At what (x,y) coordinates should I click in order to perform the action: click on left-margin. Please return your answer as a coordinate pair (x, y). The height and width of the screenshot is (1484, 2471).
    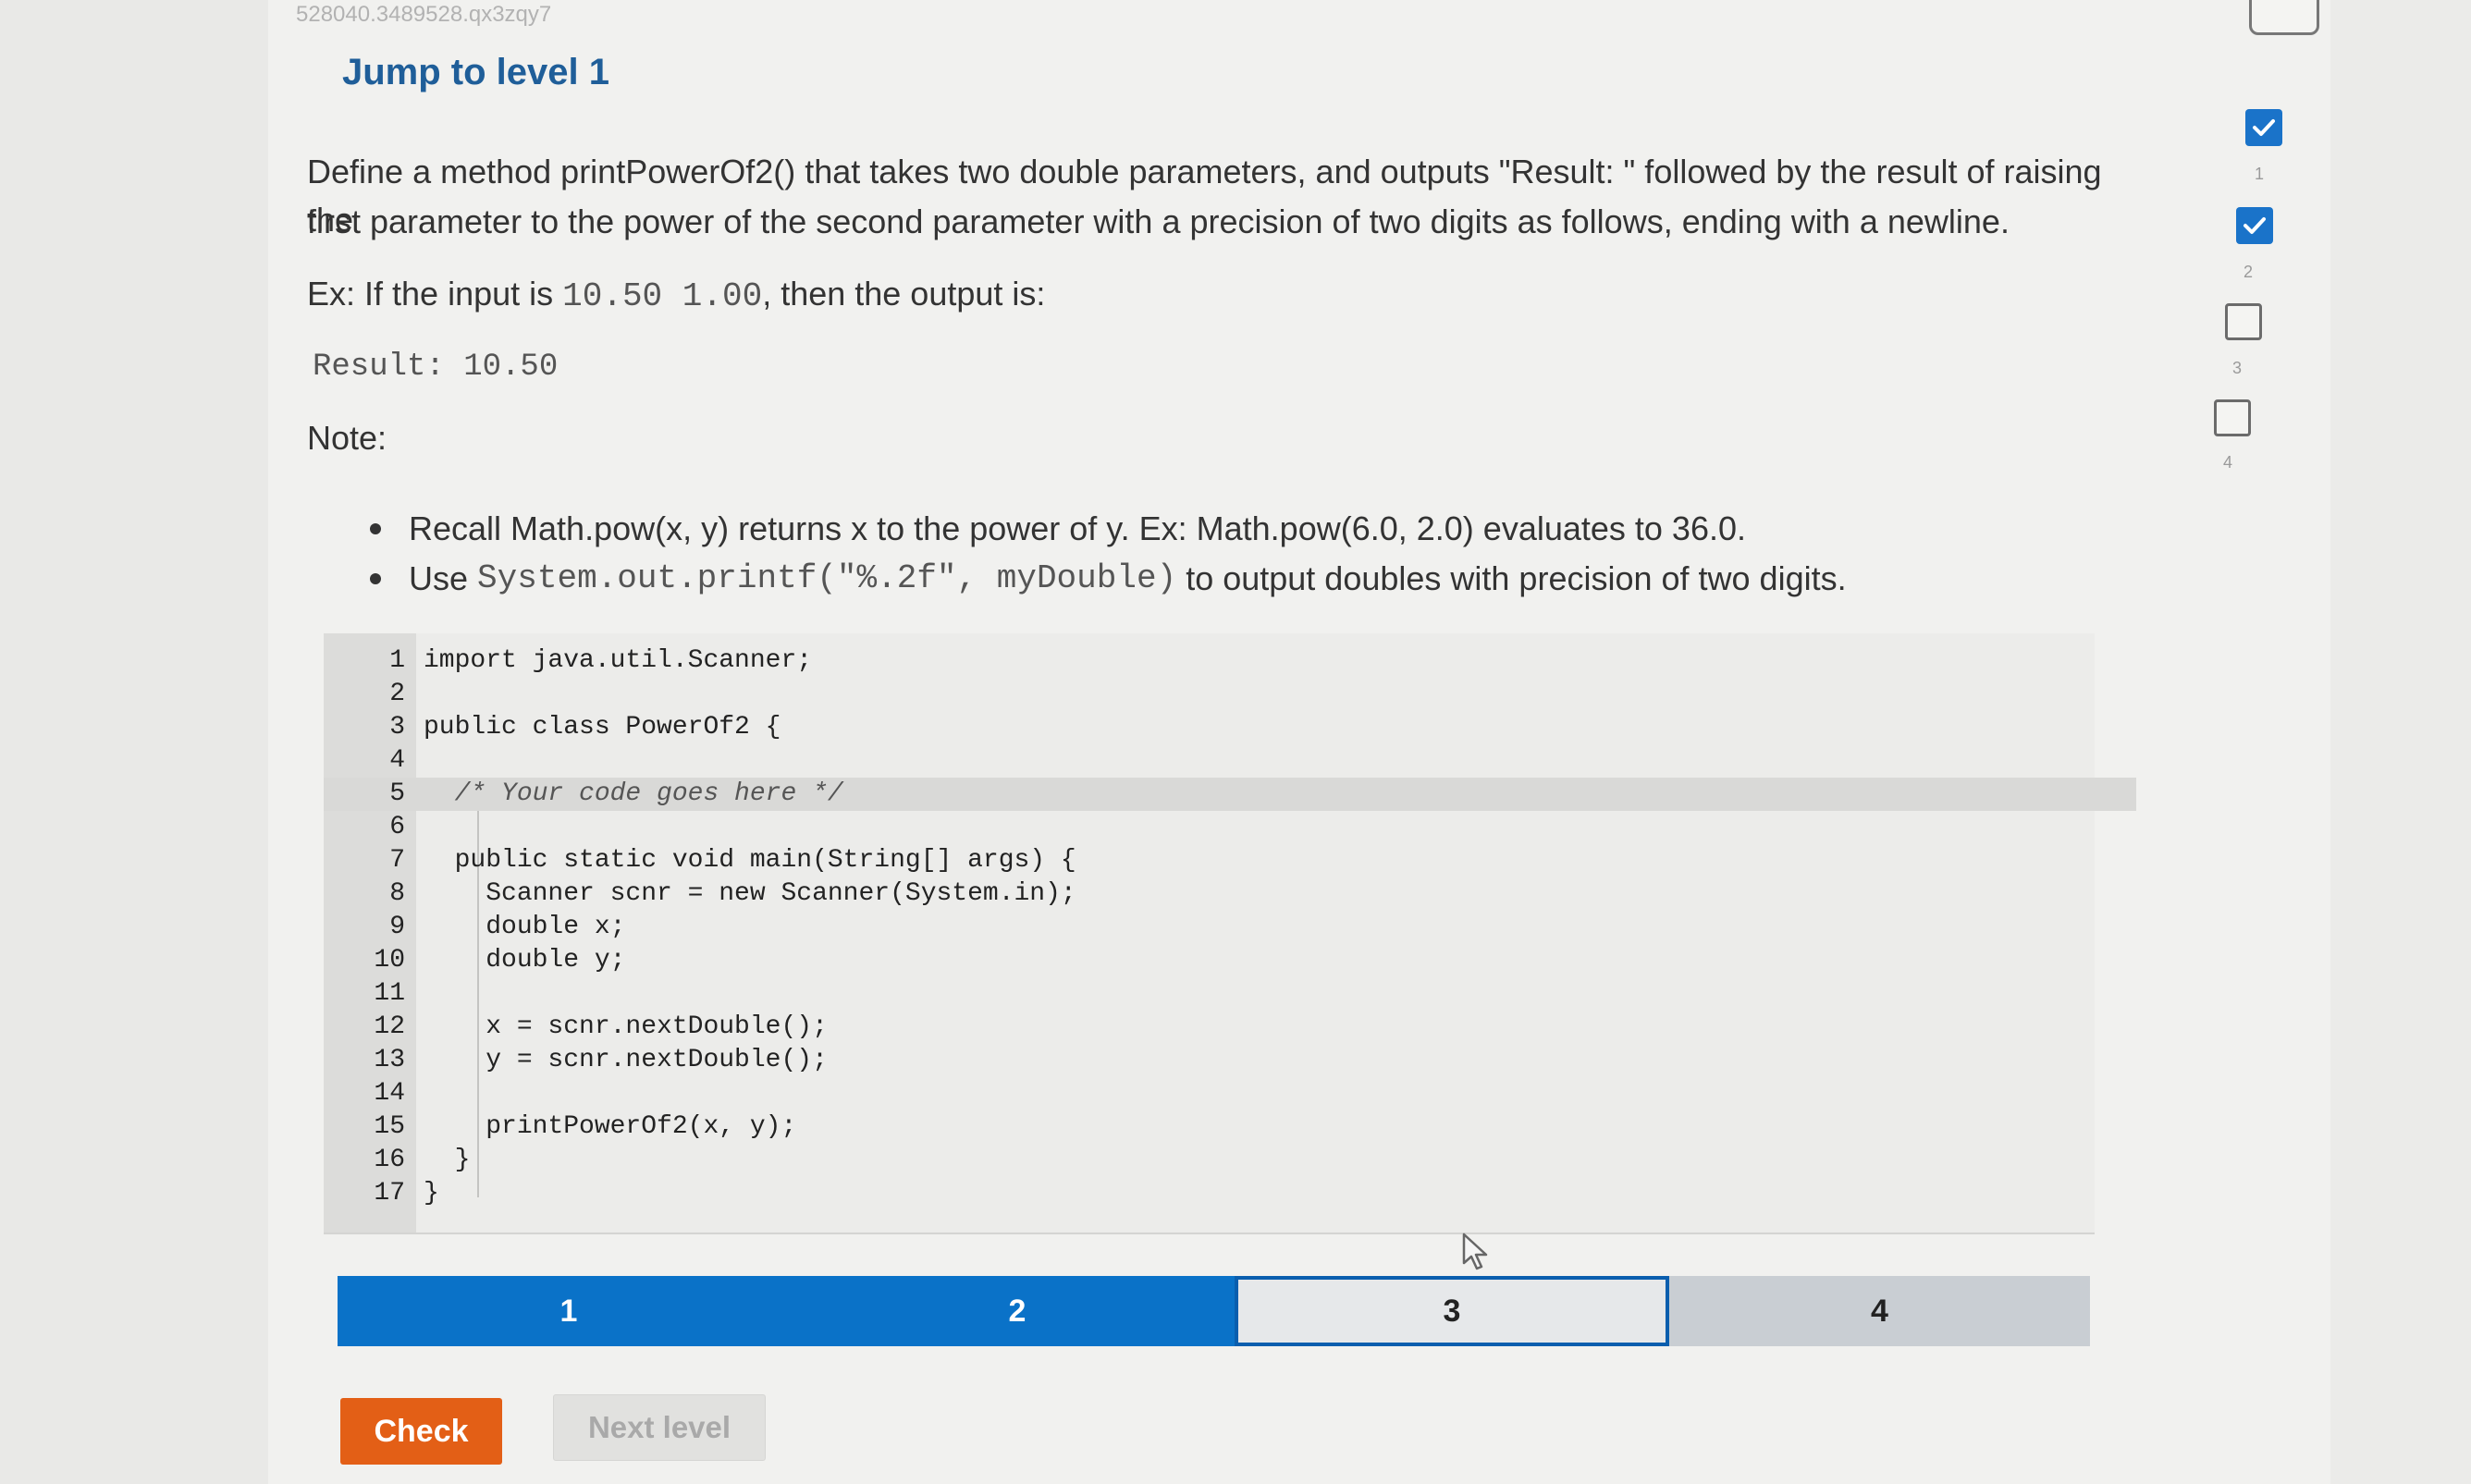
    Looking at the image, I should click on (134, 742).